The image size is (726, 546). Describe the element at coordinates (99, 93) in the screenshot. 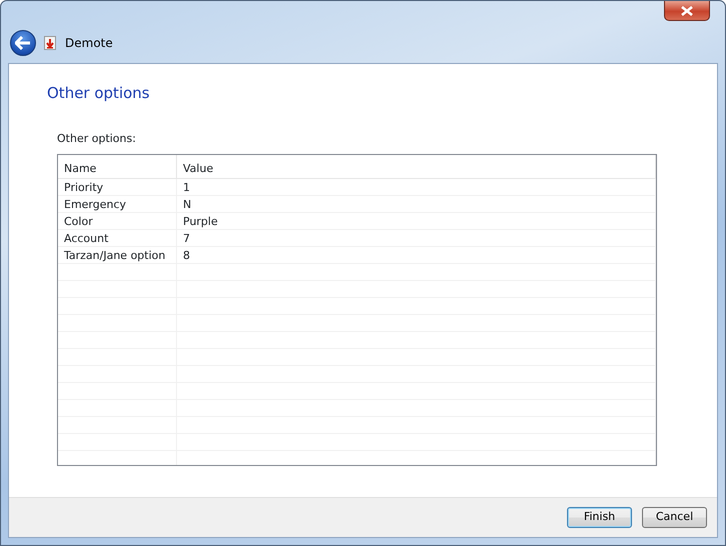

I see `page-heading: Other options` at that location.